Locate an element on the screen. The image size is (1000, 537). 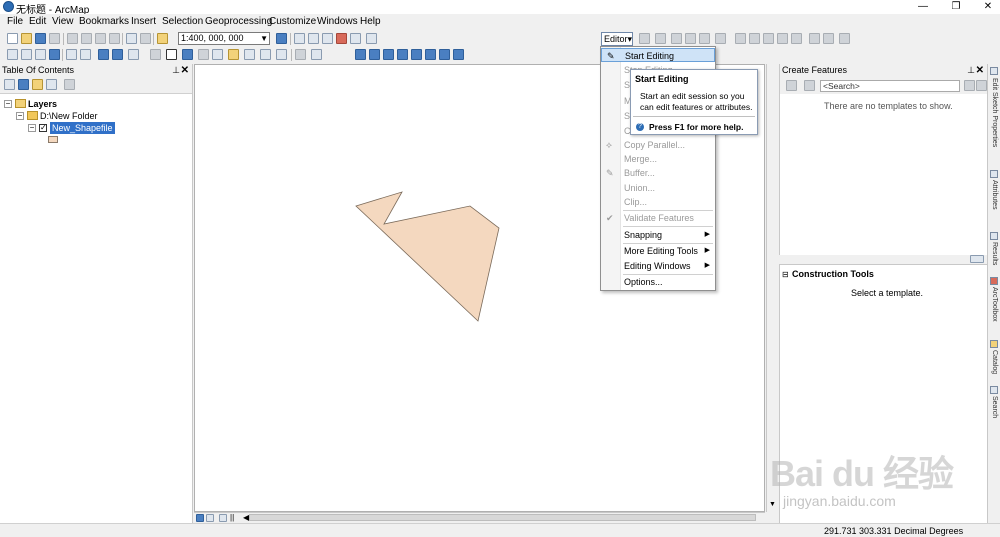
cut-icon is located at coordinates (72, 38).